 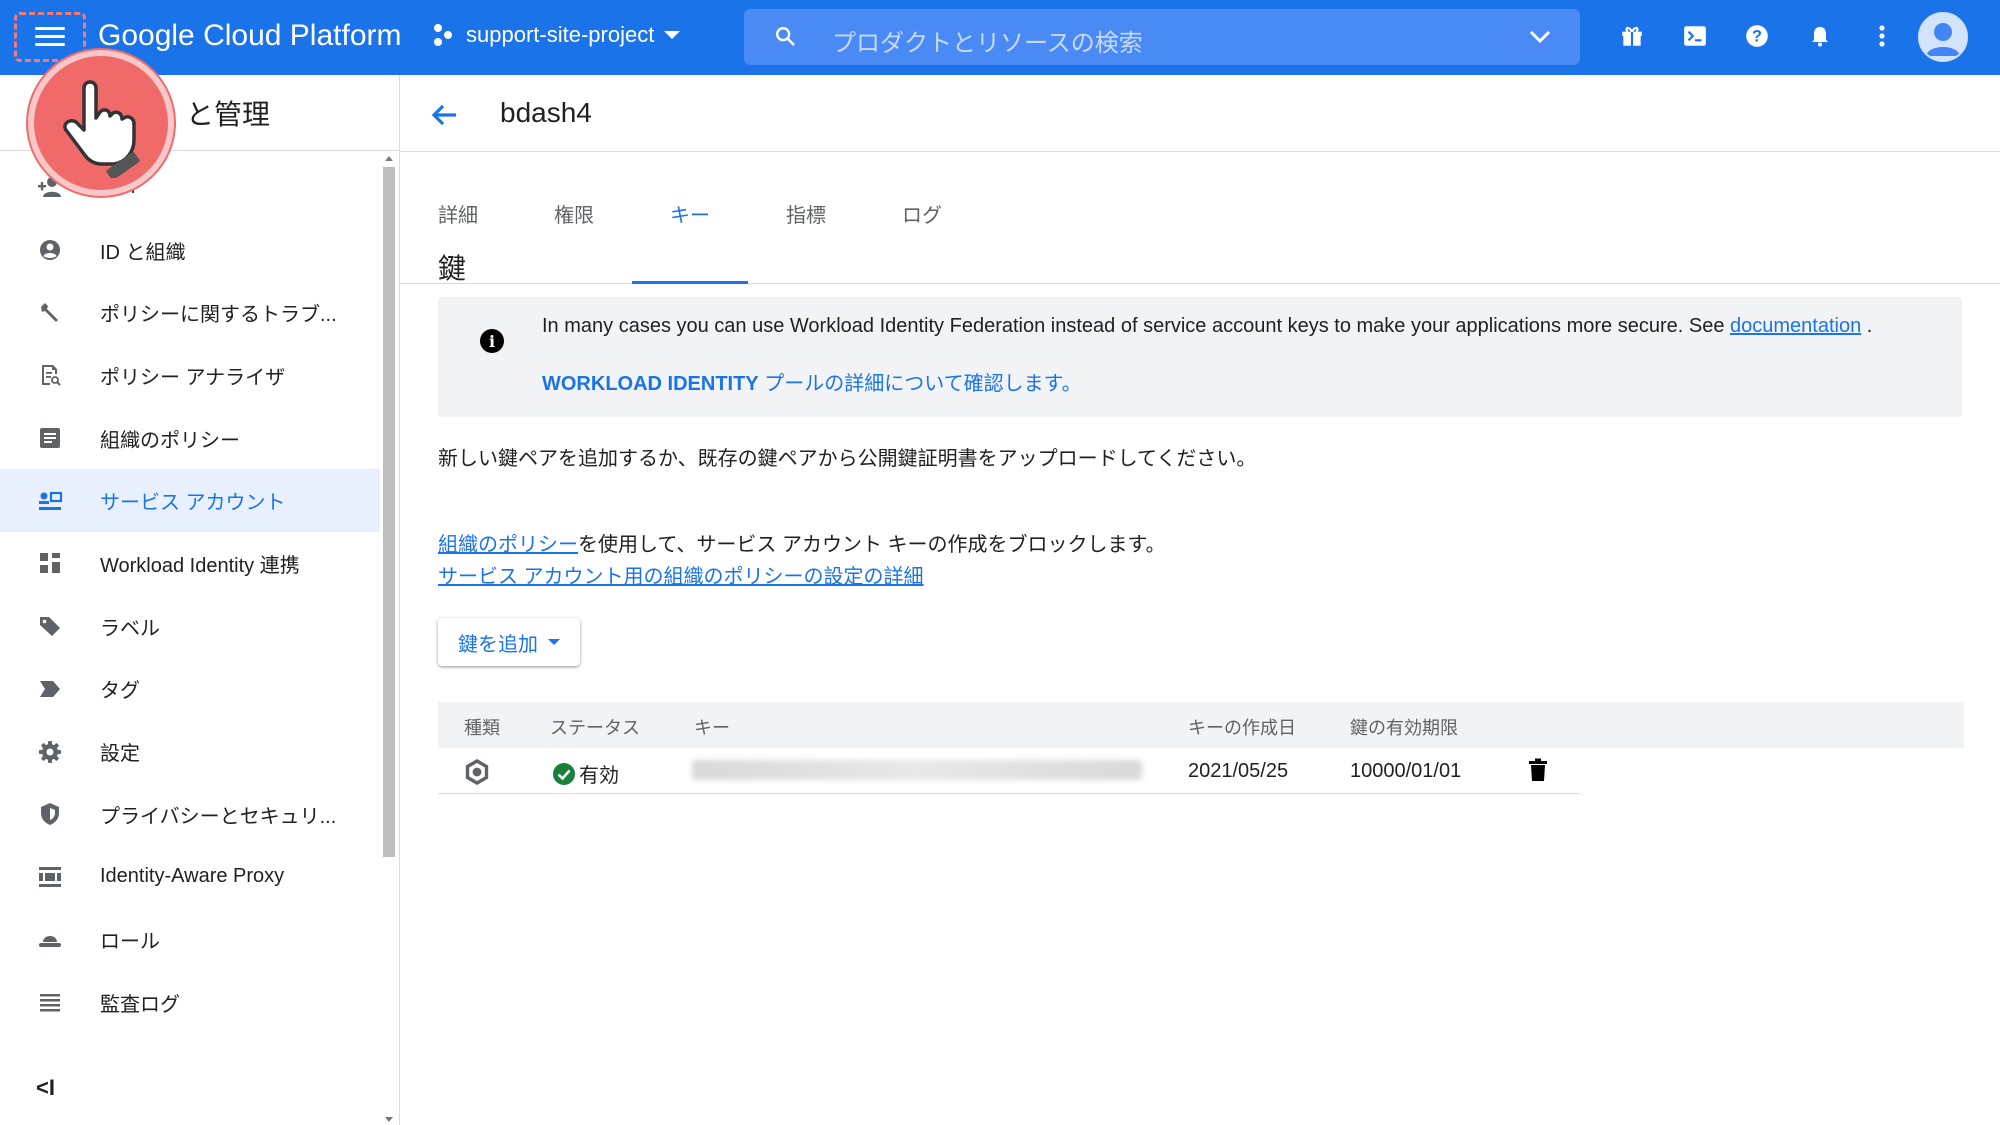 What do you see at coordinates (1632, 36) in the screenshot?
I see `gift-icon` at bounding box center [1632, 36].